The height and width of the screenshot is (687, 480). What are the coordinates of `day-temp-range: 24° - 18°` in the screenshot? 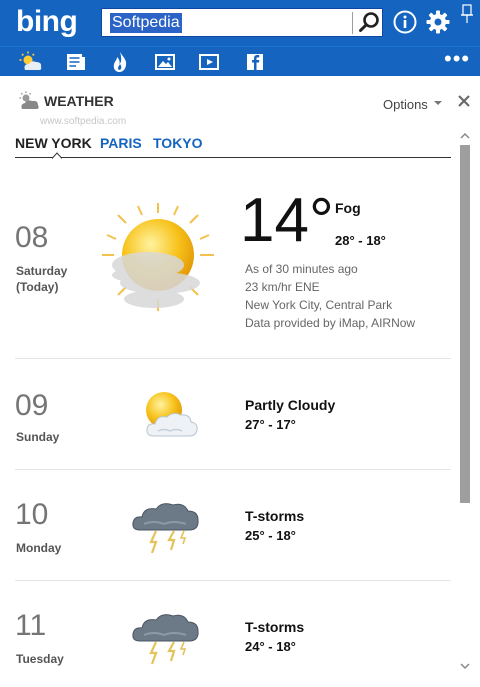 It's located at (270, 646).